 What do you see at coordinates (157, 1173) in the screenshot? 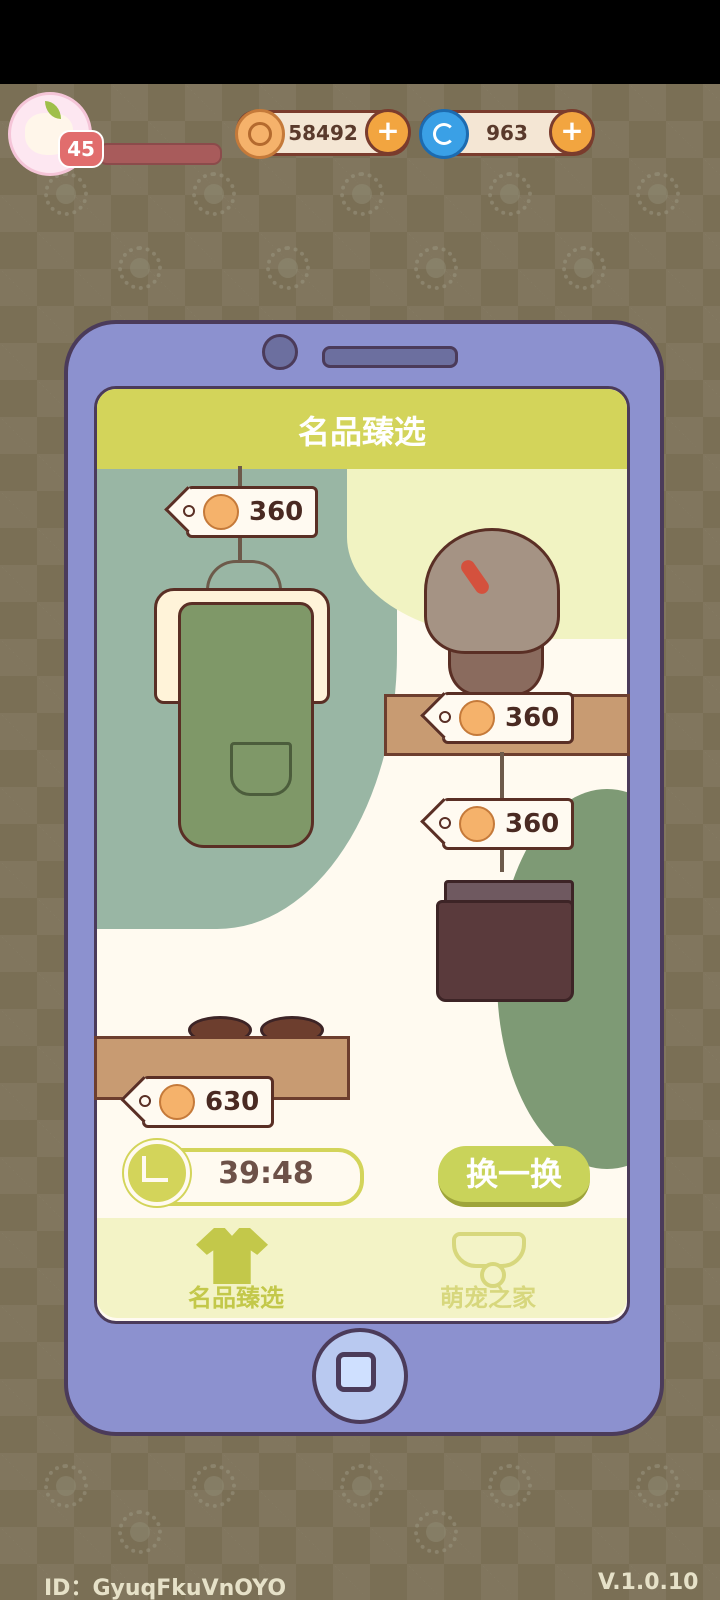
I see `clock-icon` at bounding box center [157, 1173].